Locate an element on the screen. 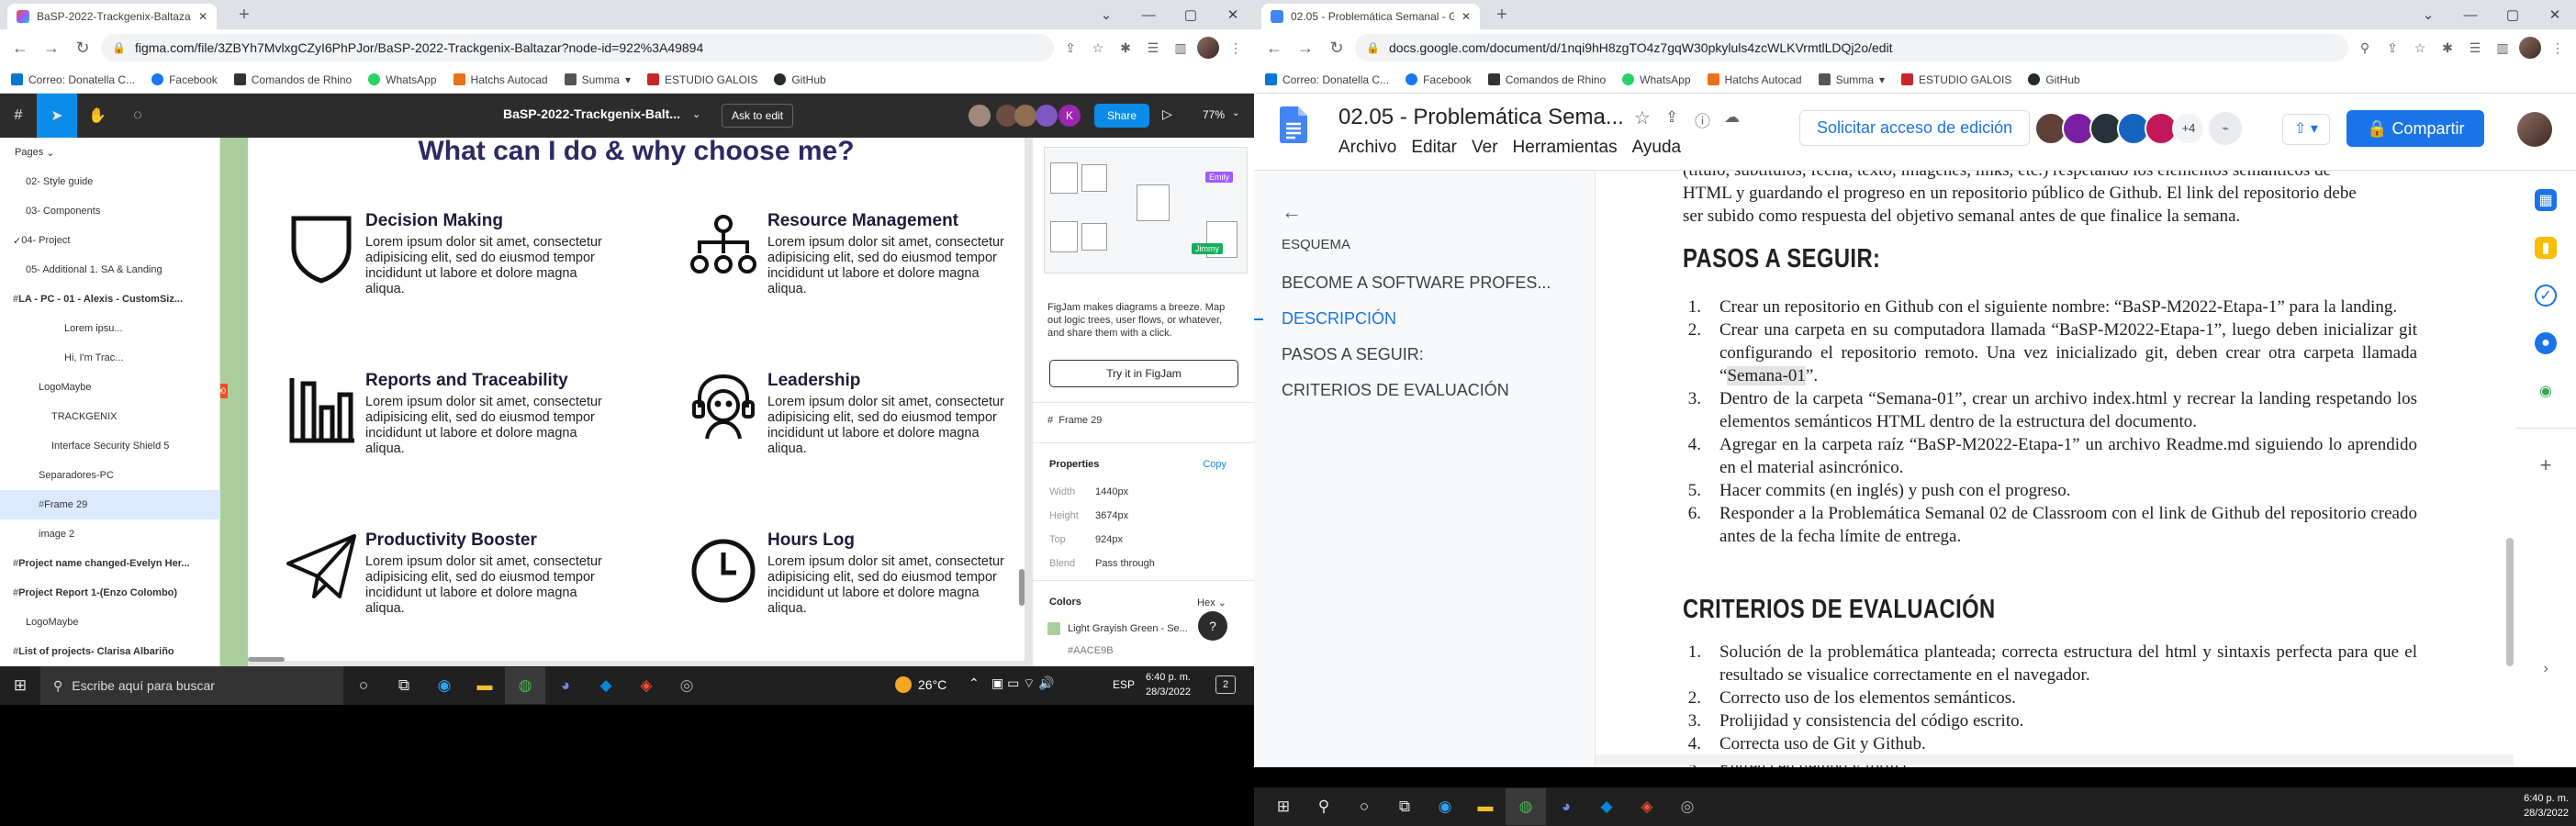 The width and height of the screenshot is (2576, 826). weather-temp: 26°C is located at coordinates (932, 684).